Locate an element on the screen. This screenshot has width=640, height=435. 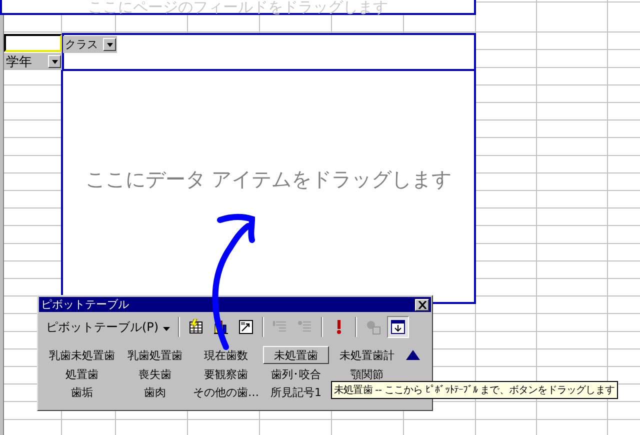
field-list-icon is located at coordinates (397, 327).